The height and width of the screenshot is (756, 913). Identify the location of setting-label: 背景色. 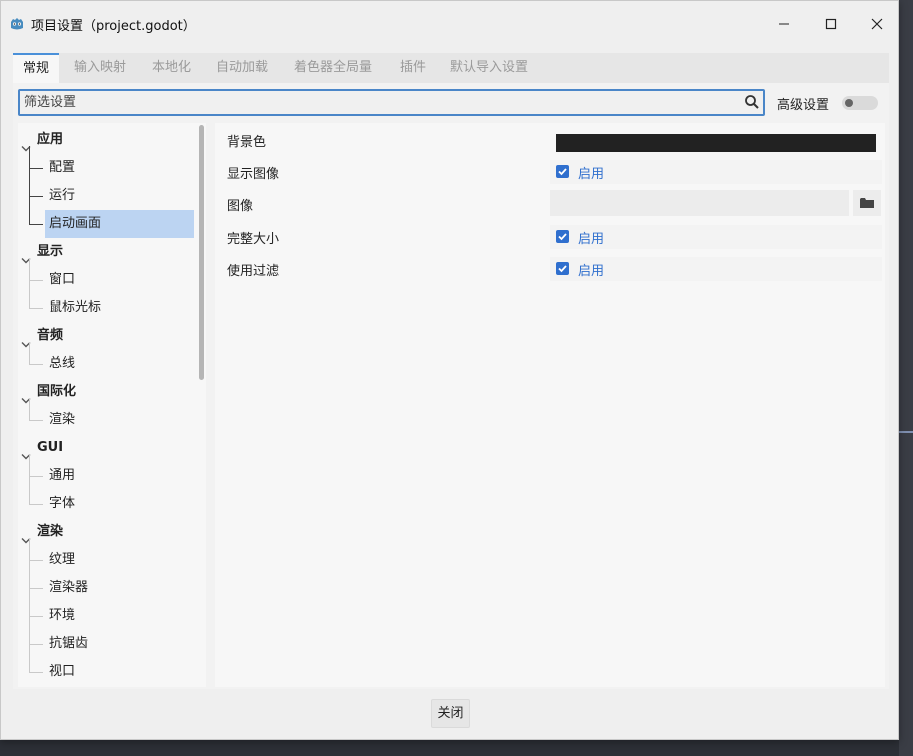
(247, 142).